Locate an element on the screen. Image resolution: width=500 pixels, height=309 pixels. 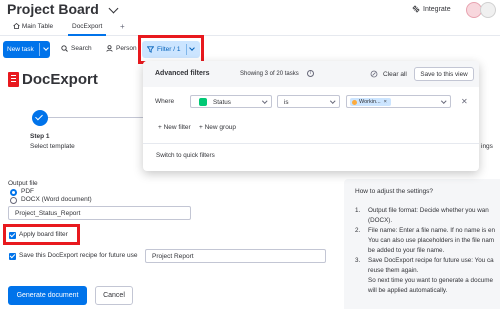
where-label: Where is located at coordinates (165, 101).